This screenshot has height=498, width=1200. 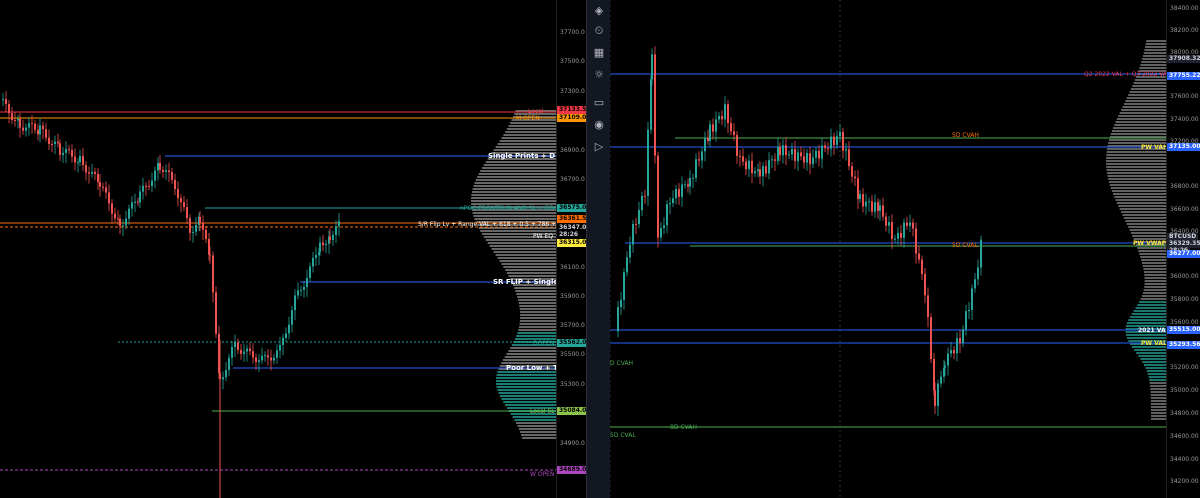 What do you see at coordinates (572, 118) in the screenshot?
I see `price-label-tag: 37109.0` at bounding box center [572, 118].